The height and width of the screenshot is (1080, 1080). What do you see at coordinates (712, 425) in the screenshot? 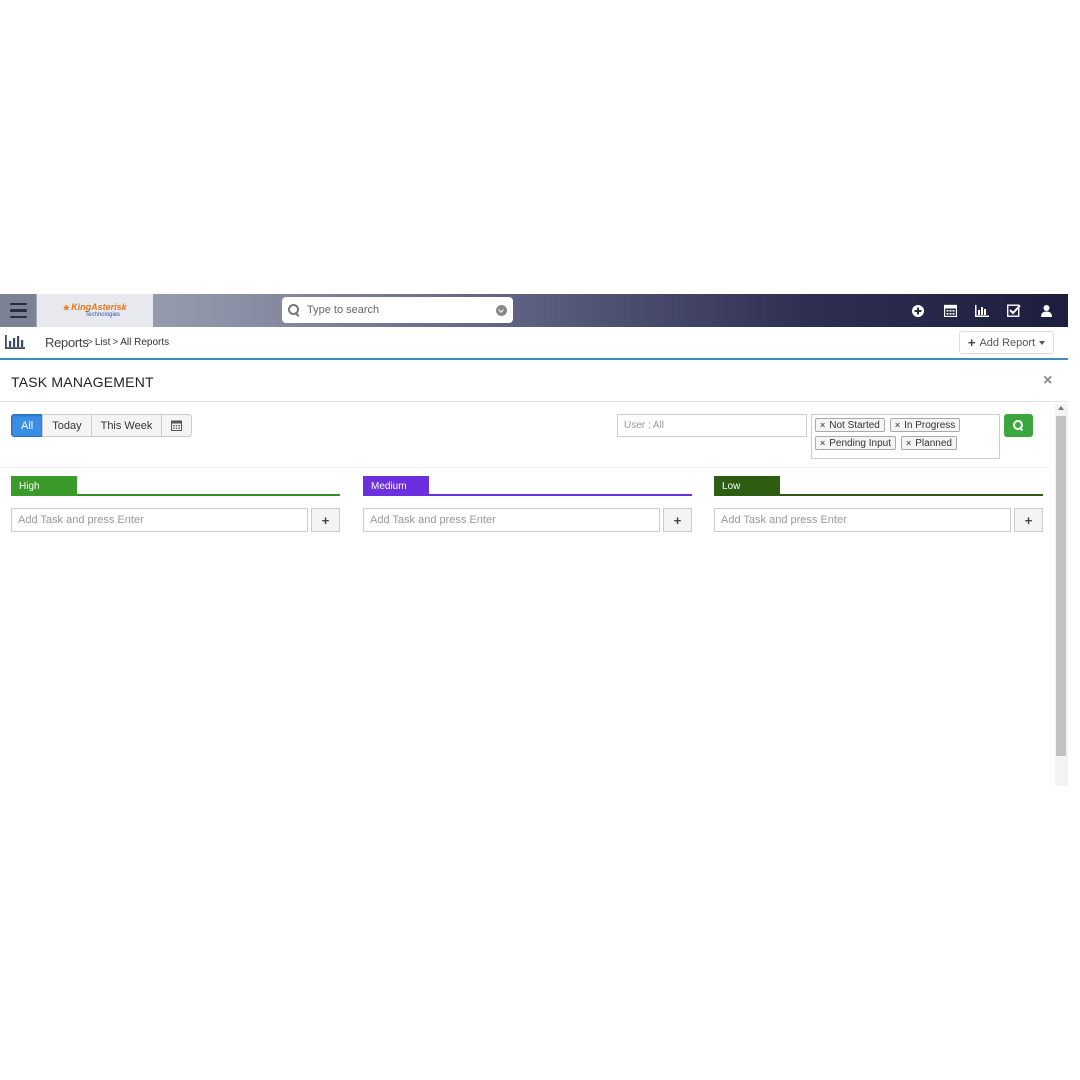
I see `user-filter-field: User : All` at bounding box center [712, 425].